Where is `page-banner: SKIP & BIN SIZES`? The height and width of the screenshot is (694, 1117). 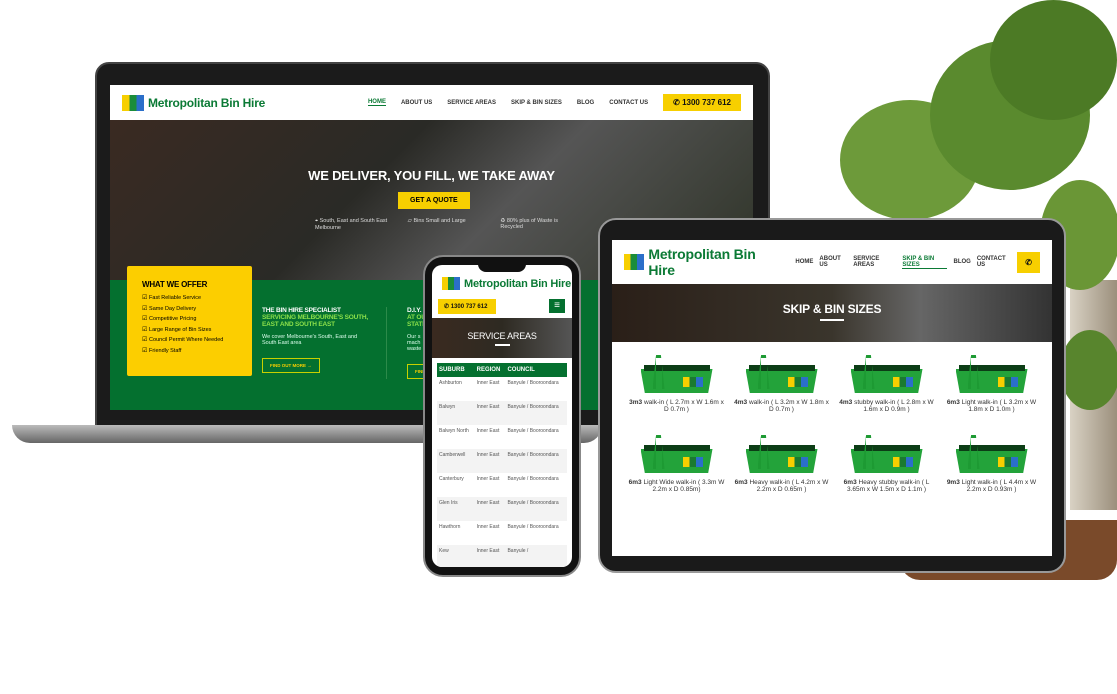
page-banner: SKIP & BIN SIZES is located at coordinates (832, 313).